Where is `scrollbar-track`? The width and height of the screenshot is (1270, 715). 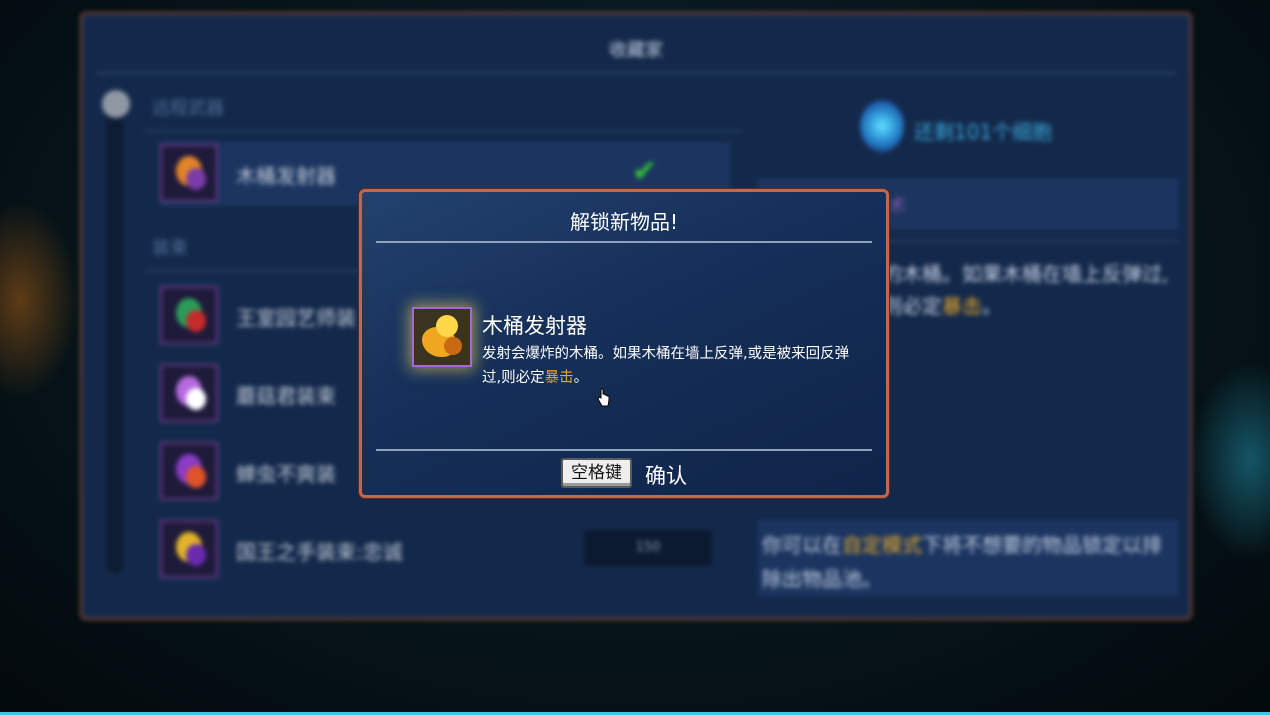
scrollbar-track is located at coordinates (115, 334).